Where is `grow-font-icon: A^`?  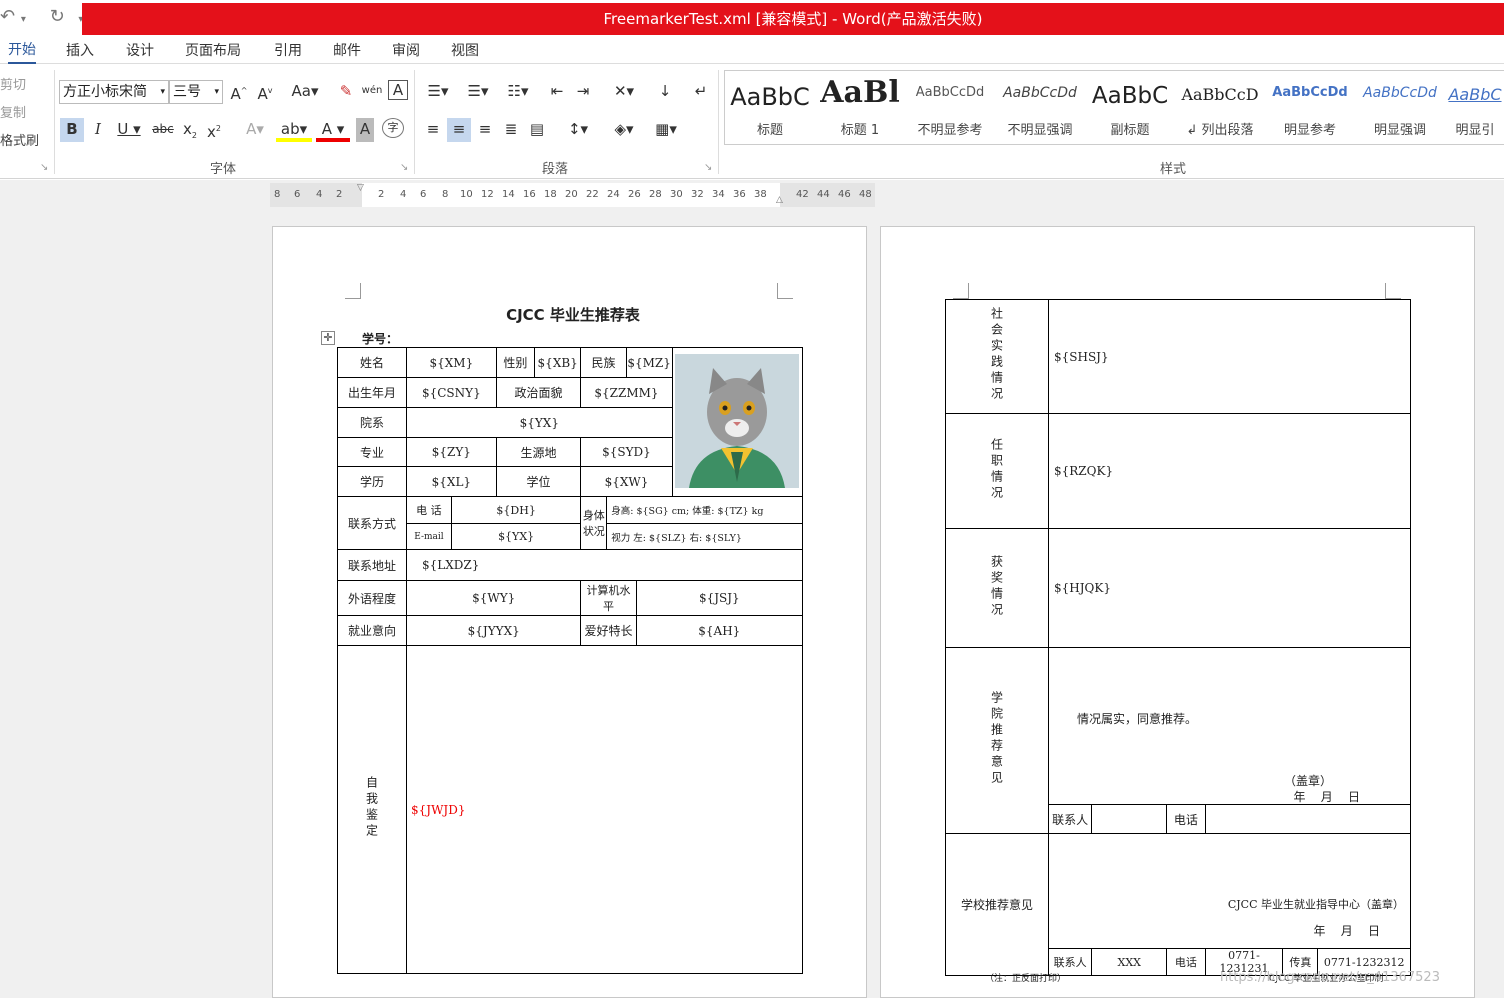
grow-font-icon: A^ is located at coordinates (239, 92).